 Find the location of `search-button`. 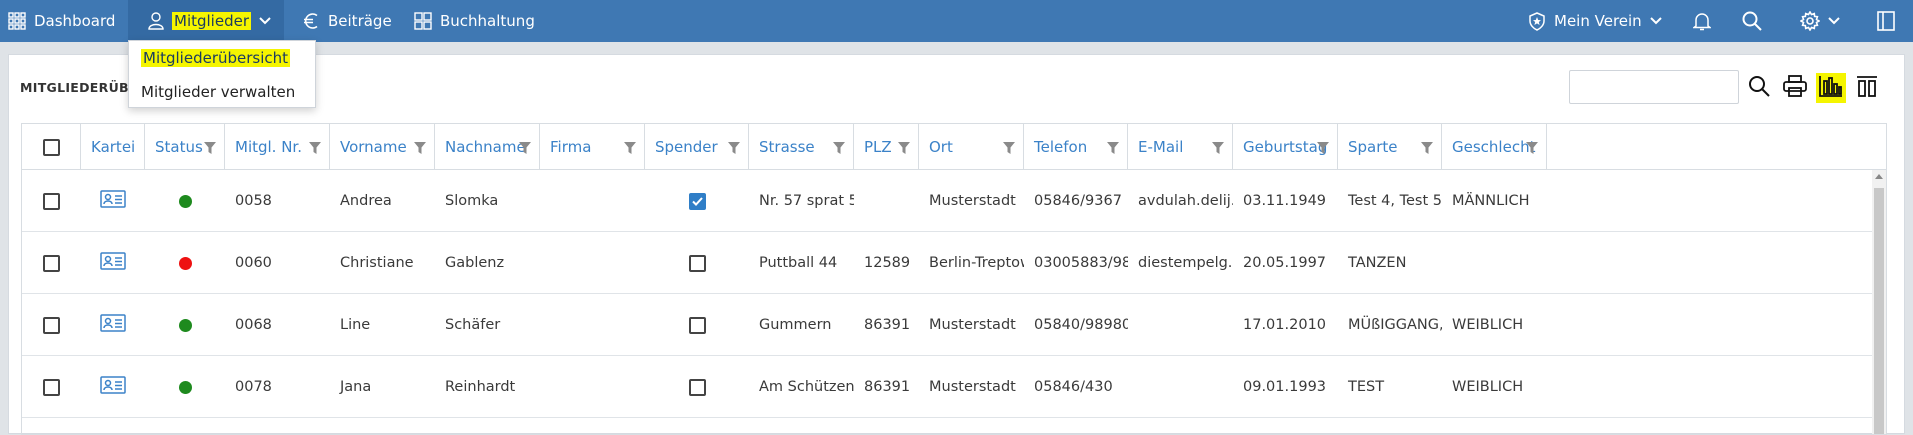

search-button is located at coordinates (1752, 21).